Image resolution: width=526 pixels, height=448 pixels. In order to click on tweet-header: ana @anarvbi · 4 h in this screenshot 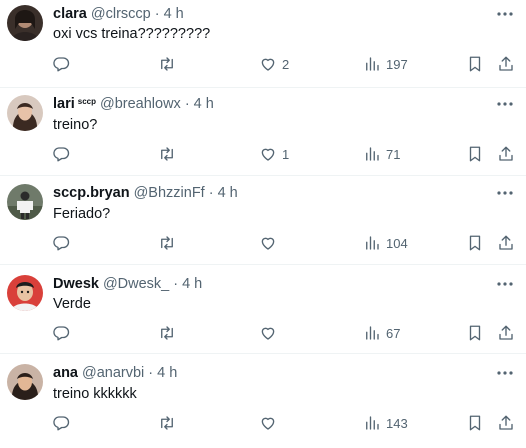, I will do `click(115, 373)`.